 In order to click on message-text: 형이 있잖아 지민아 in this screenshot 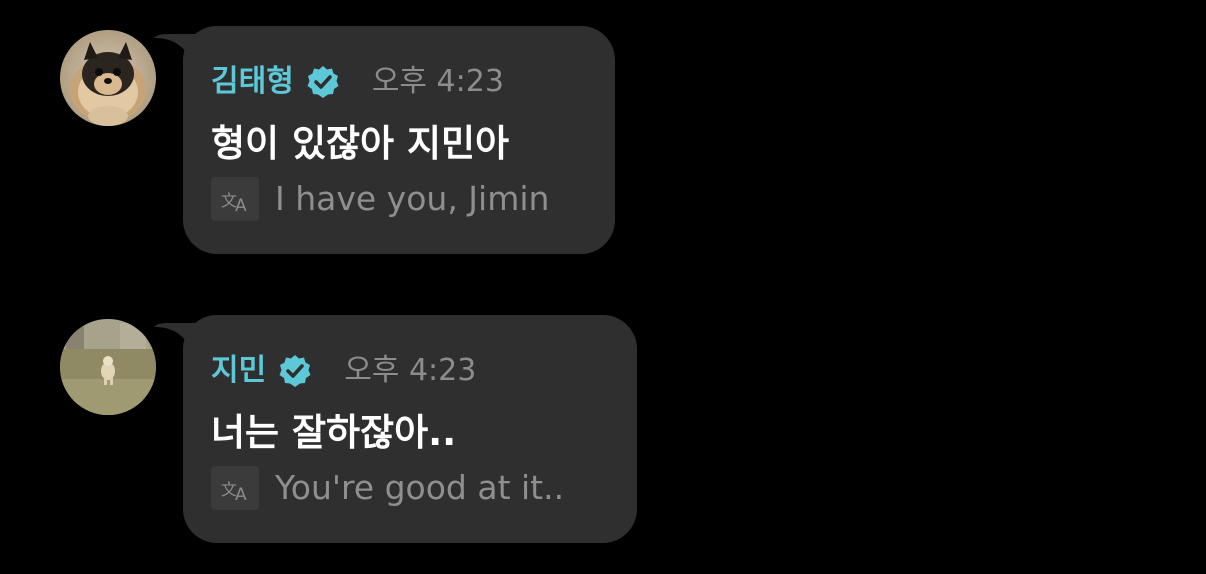, I will do `click(360, 143)`.